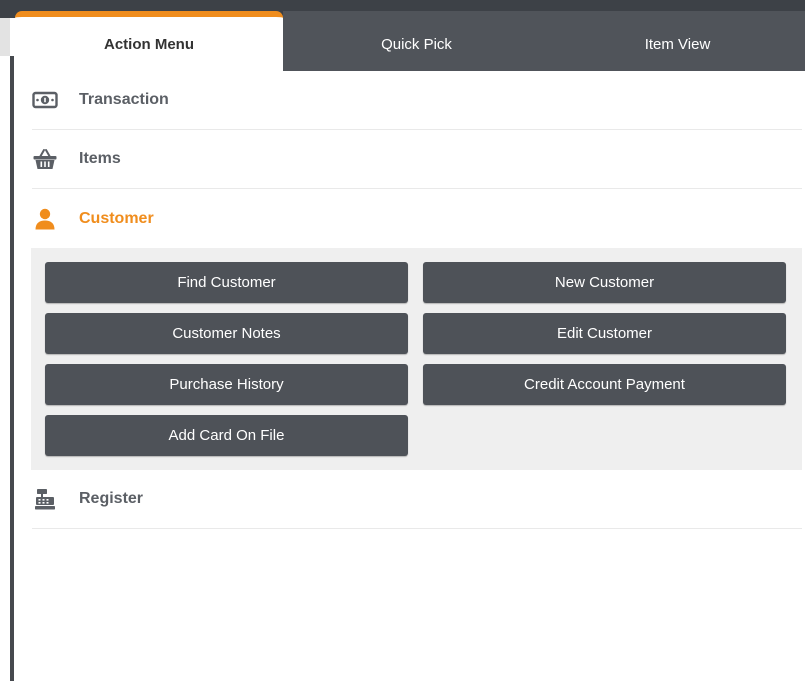 This screenshot has height=681, width=805. What do you see at coordinates (5, 37) in the screenshot?
I see `left-edge-strip` at bounding box center [5, 37].